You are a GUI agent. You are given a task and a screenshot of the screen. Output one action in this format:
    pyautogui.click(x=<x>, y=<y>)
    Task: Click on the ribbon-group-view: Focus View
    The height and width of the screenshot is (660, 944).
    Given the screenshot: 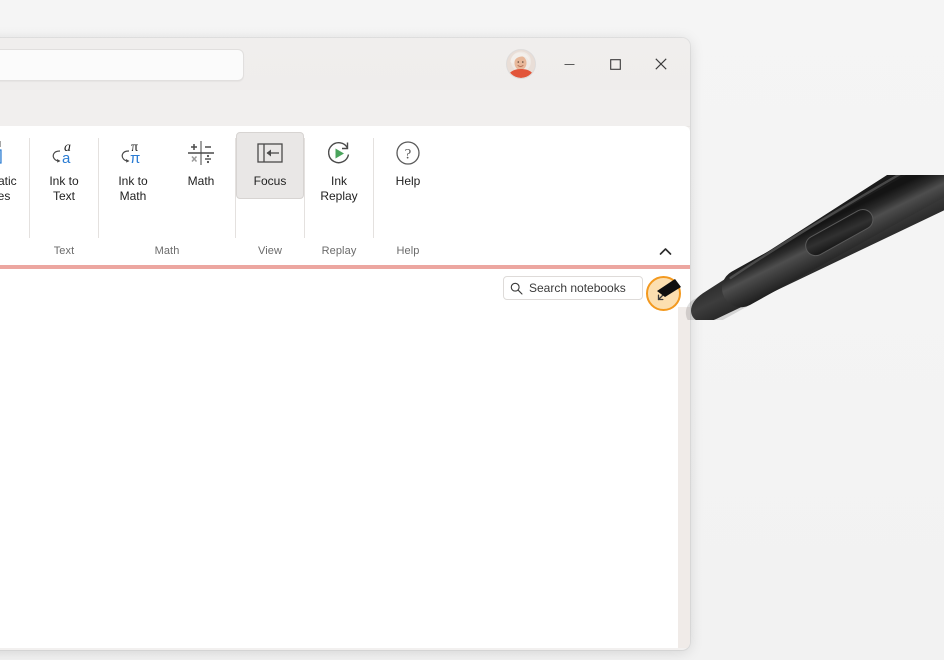 What is the action you would take?
    pyautogui.click(x=270, y=196)
    